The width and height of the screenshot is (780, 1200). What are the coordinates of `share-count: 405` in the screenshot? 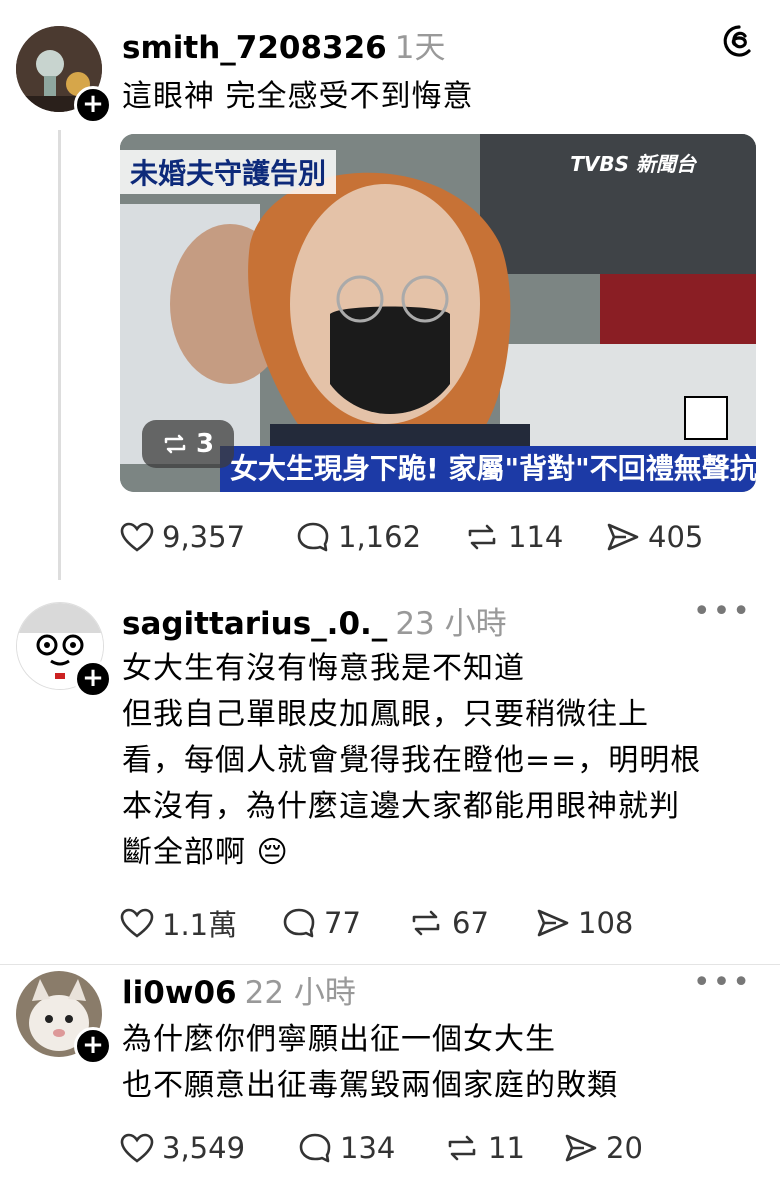 It's located at (676, 537).